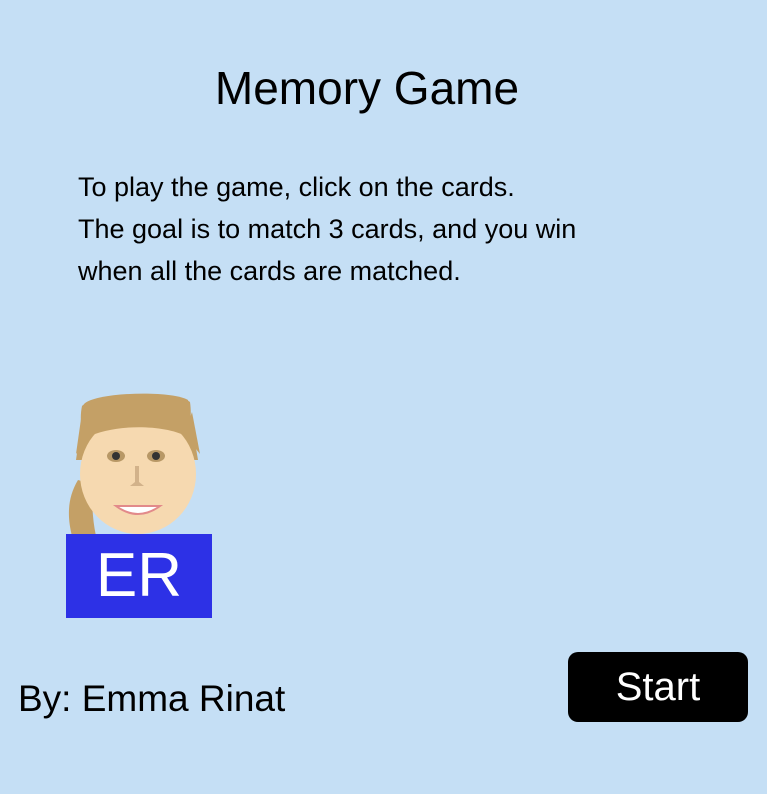  Describe the element at coordinates (139, 576) in the screenshot. I see `initials-badge: ER` at that location.